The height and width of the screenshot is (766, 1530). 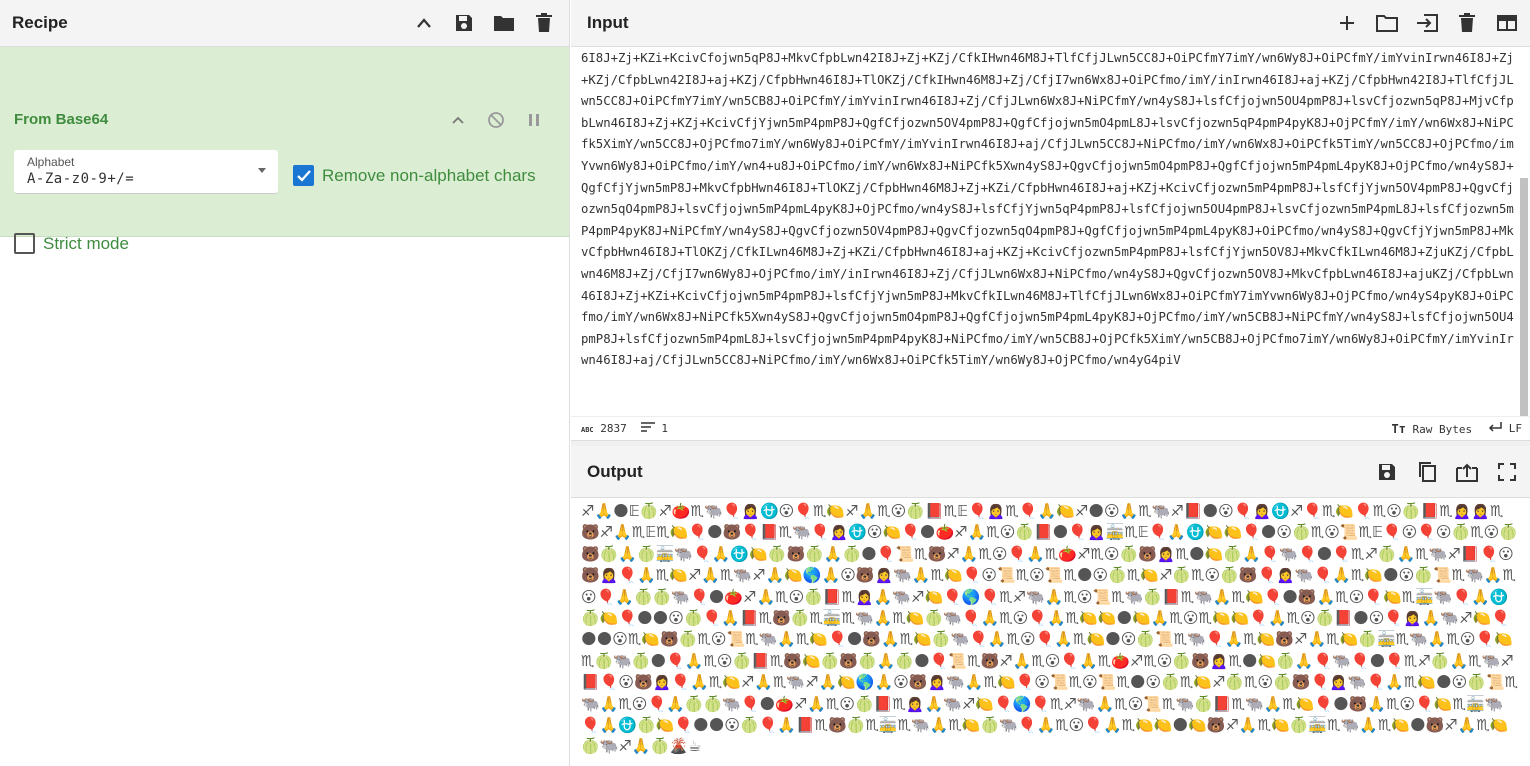 What do you see at coordinates (303, 175) in the screenshot?
I see `checkbox-checked-icon` at bounding box center [303, 175].